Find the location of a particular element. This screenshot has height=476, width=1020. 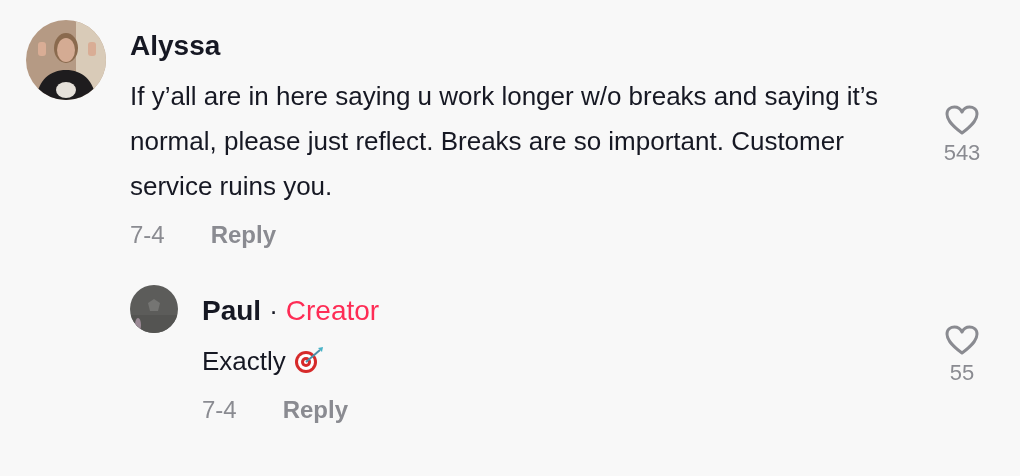

dart-target-icon is located at coordinates (308, 359).